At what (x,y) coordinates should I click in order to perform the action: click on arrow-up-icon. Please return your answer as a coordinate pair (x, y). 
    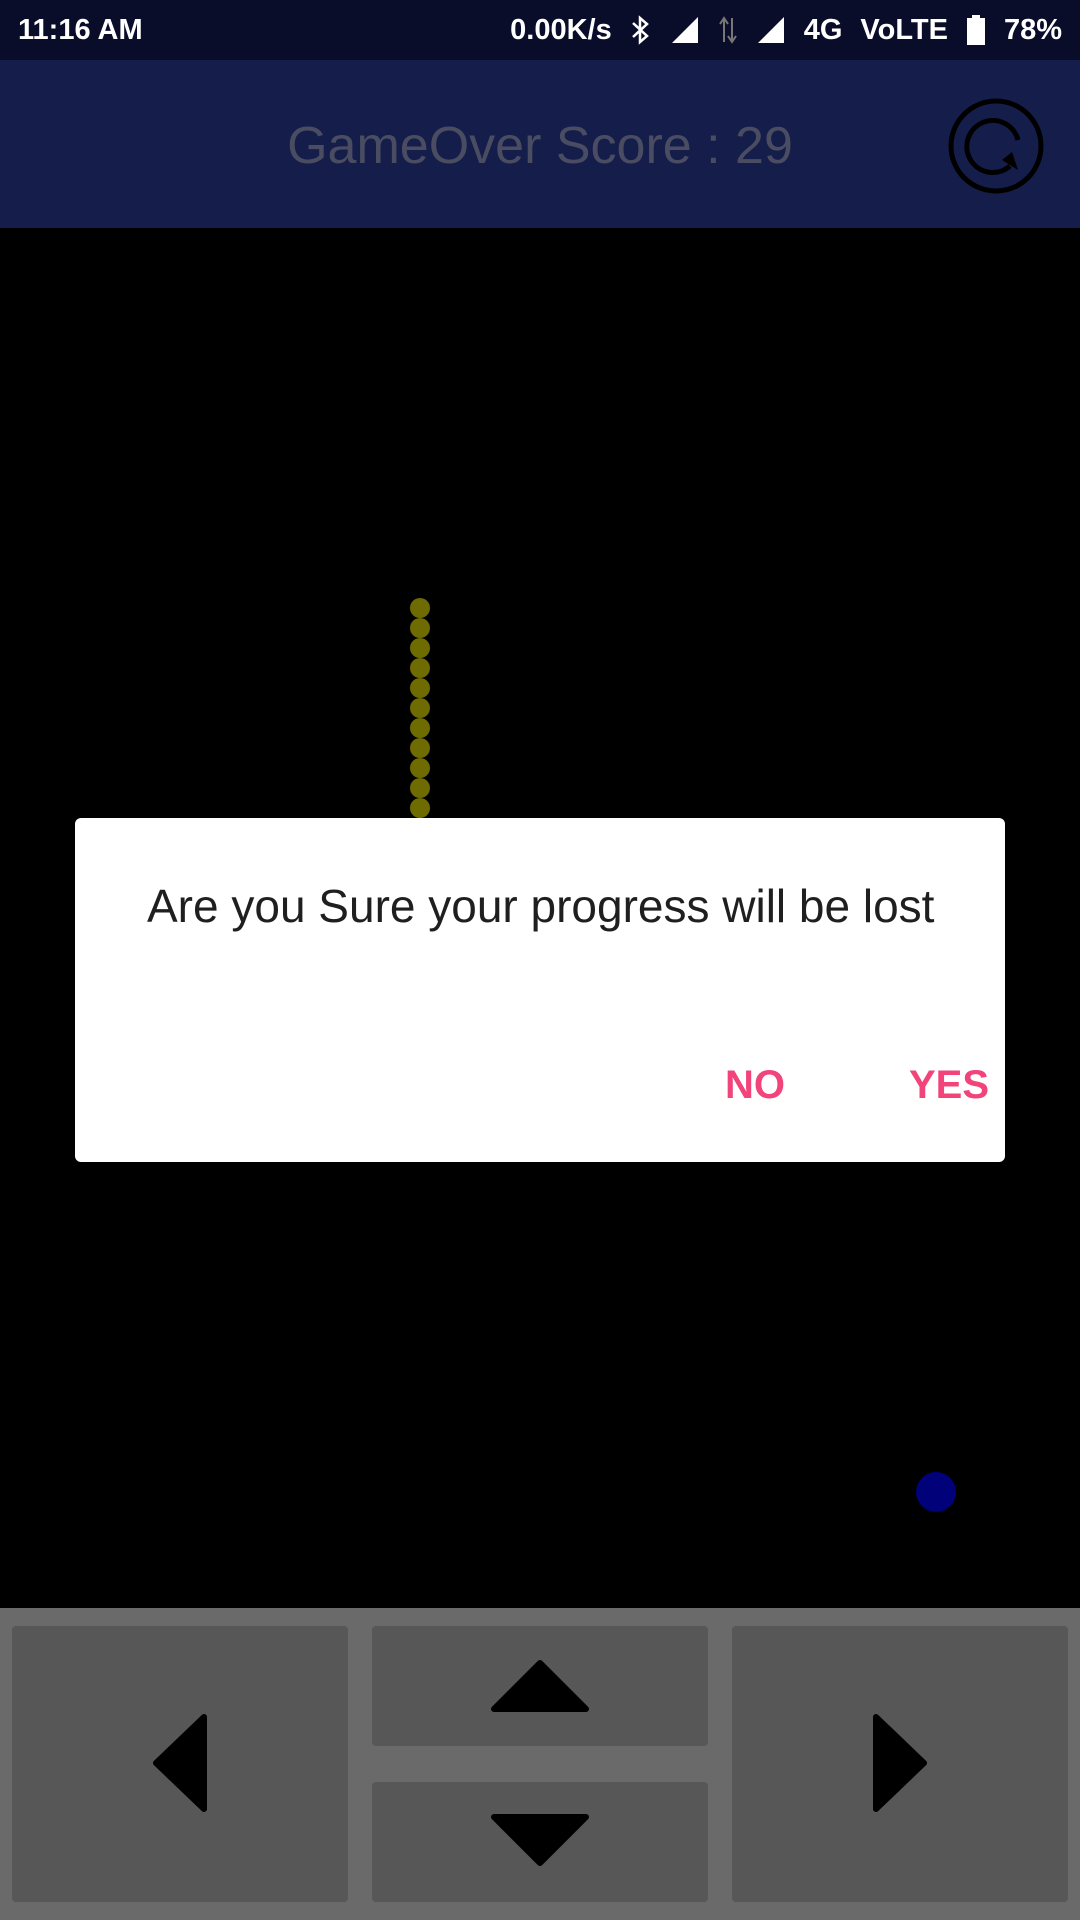
    Looking at the image, I should click on (540, 1686).